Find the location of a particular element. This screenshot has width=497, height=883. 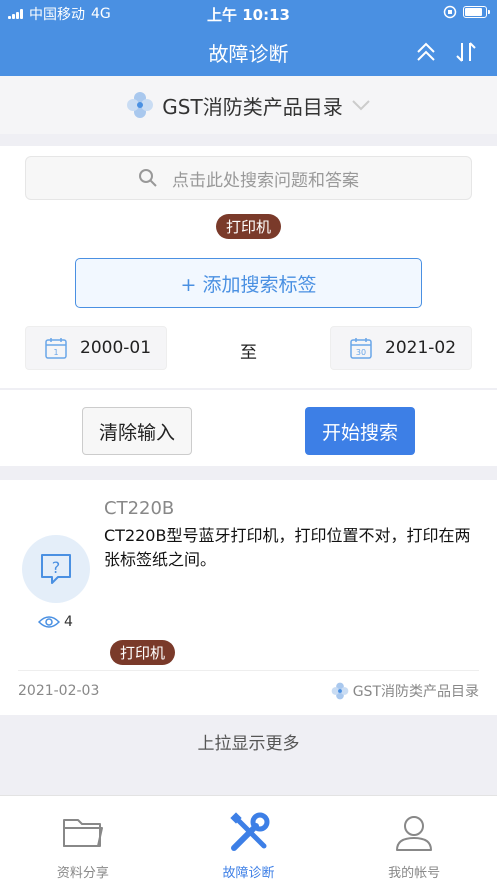

result-source: GST消防类产品目录 is located at coordinates (405, 691).